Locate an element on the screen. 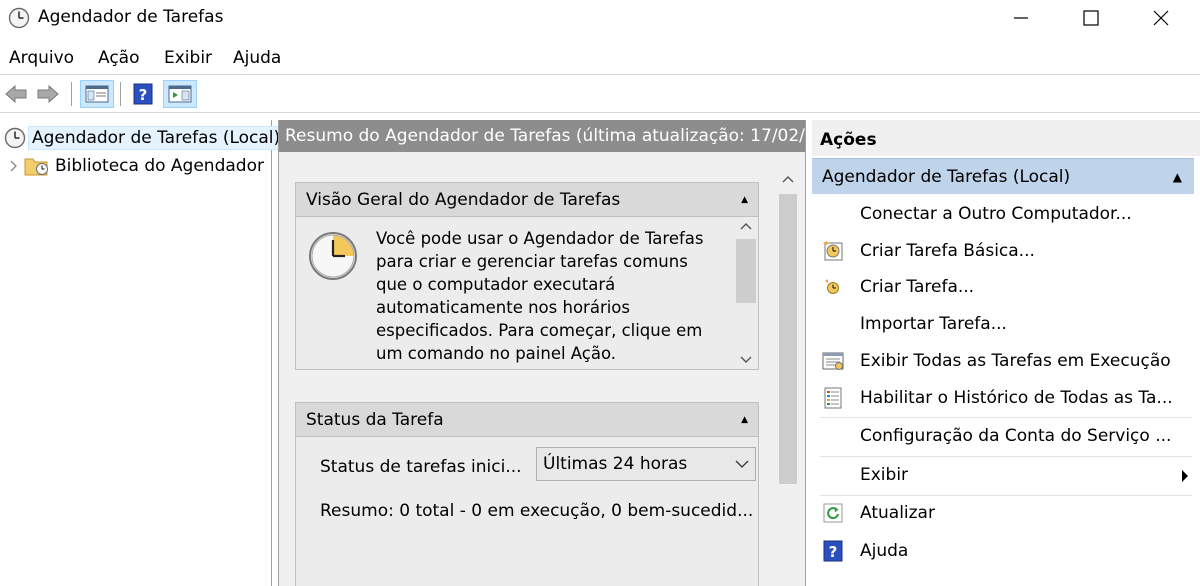  maximize-icon is located at coordinates (1091, 18).